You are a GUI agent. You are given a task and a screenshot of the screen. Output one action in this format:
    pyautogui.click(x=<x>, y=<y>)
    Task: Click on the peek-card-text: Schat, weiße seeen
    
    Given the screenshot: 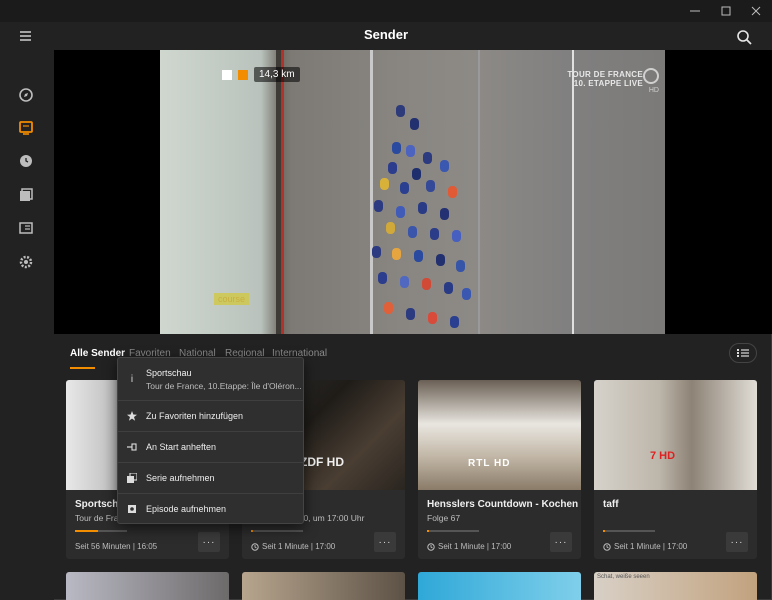 What is the action you would take?
    pyautogui.click(x=623, y=577)
    